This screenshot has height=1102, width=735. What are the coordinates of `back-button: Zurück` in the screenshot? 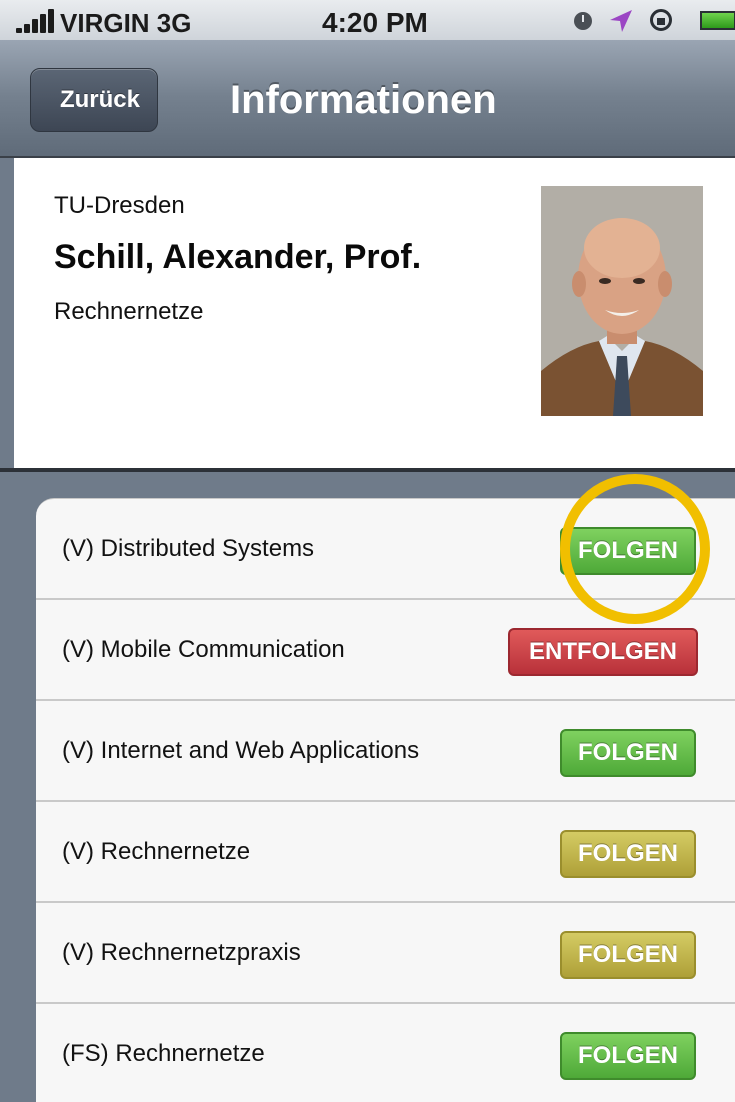 It's located at (94, 100).